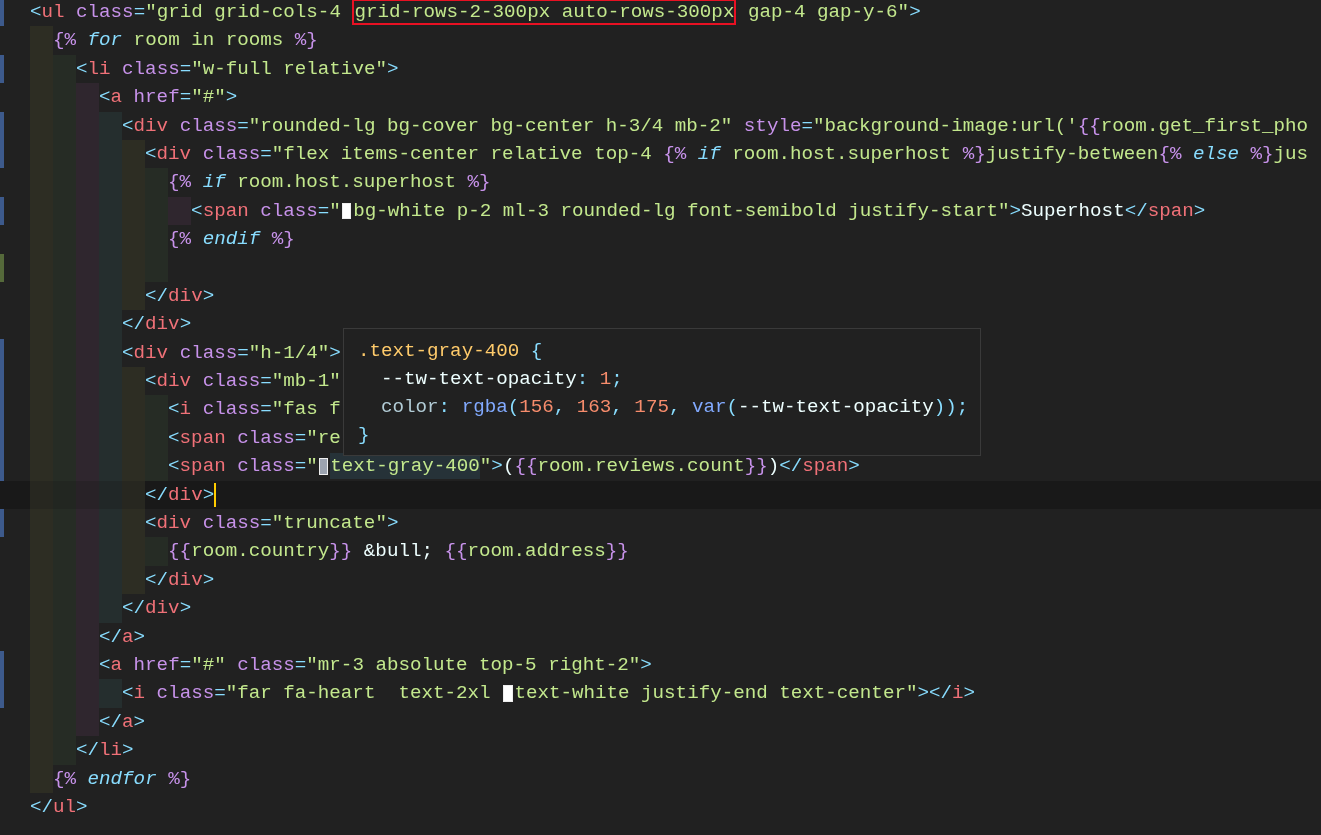  Describe the element at coordinates (544, 13) in the screenshot. I see `annotation-box: grid-rows-2-300px auto-rows-300px` at that location.